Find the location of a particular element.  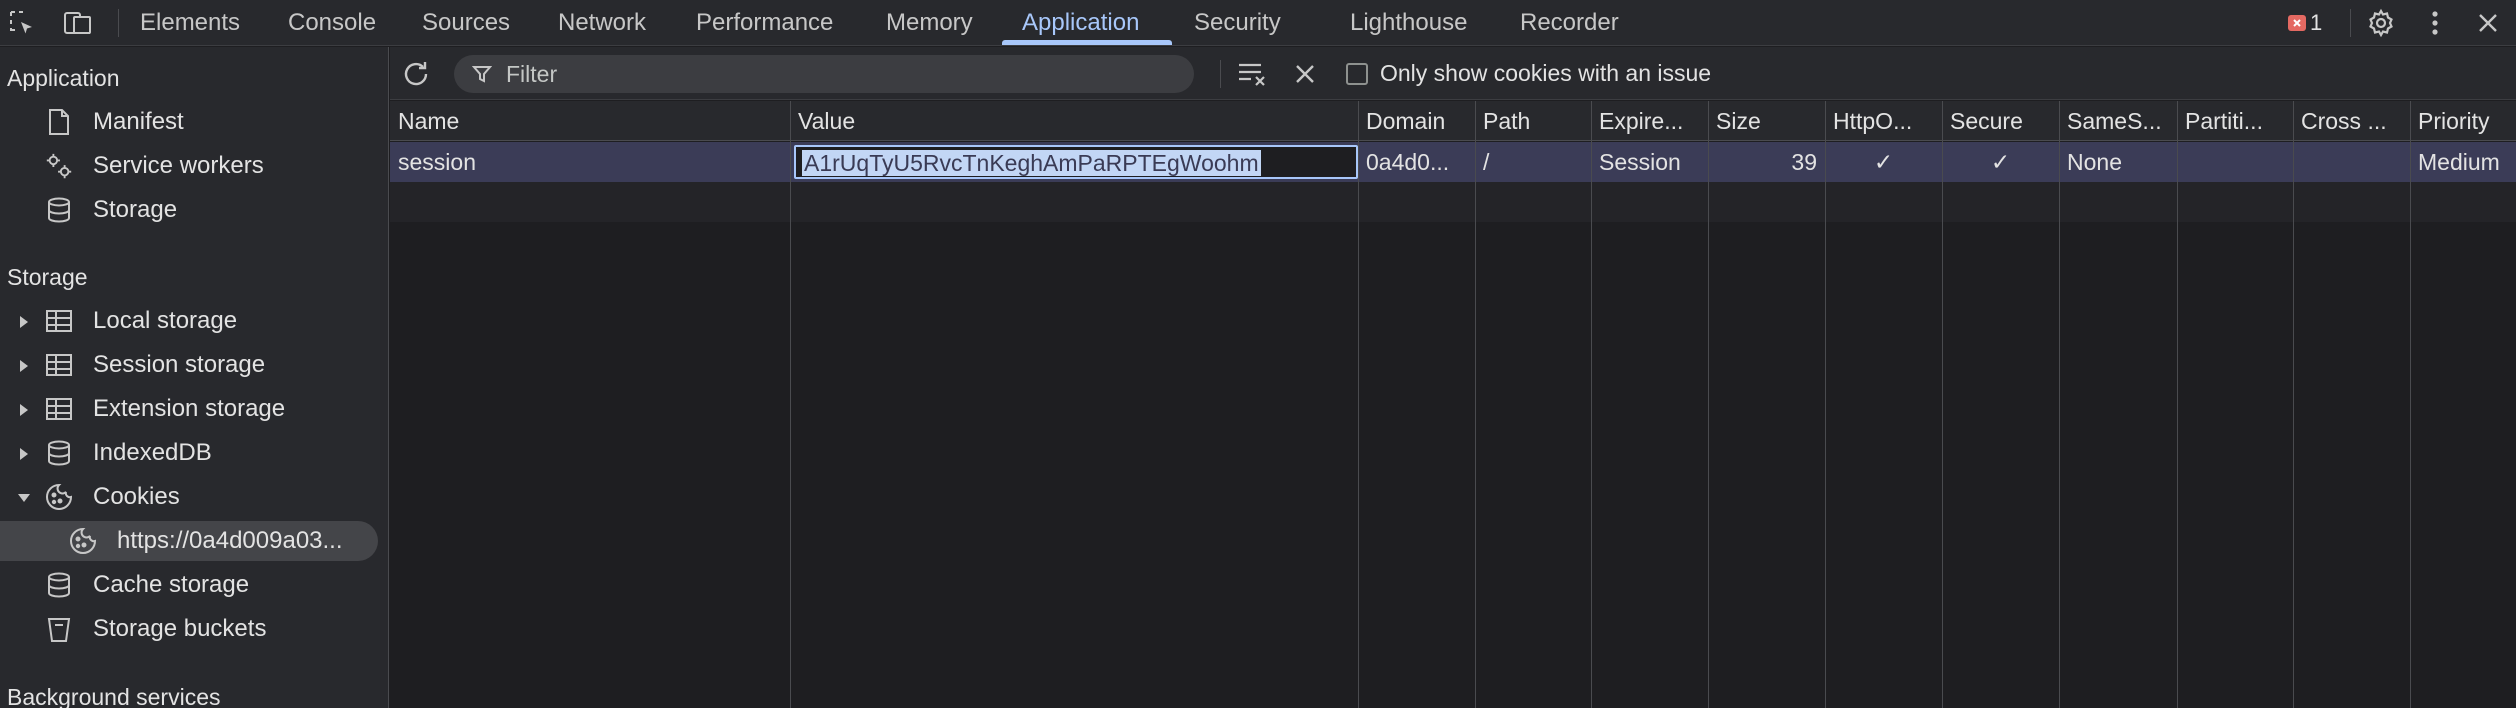

column-header-value: Value is located at coordinates (1074, 121).